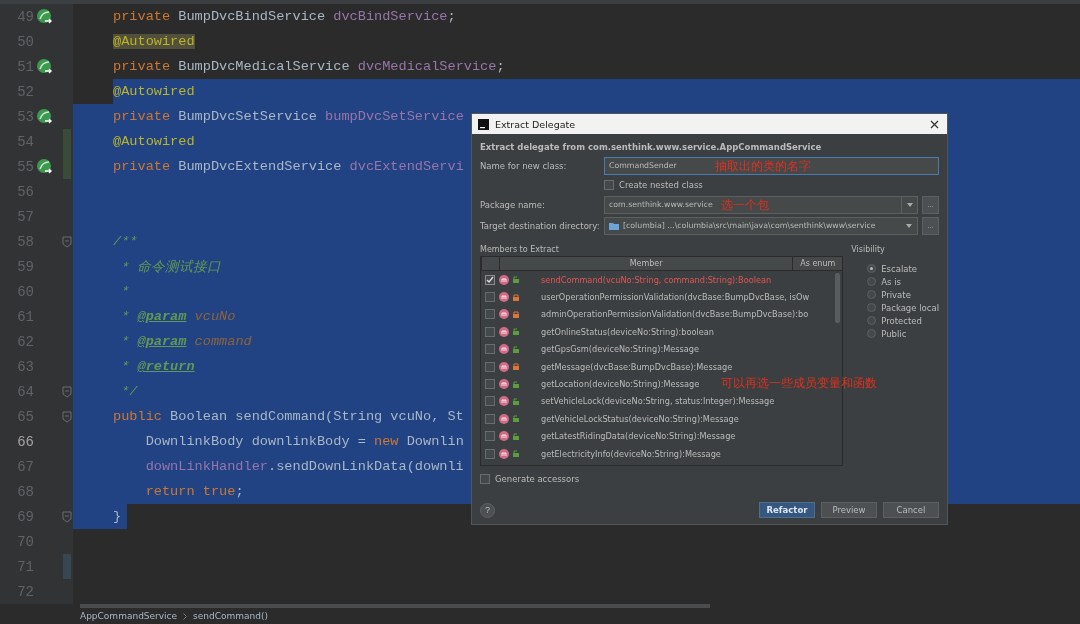  I want to click on field-label: Target destination directory:, so click(540, 225).